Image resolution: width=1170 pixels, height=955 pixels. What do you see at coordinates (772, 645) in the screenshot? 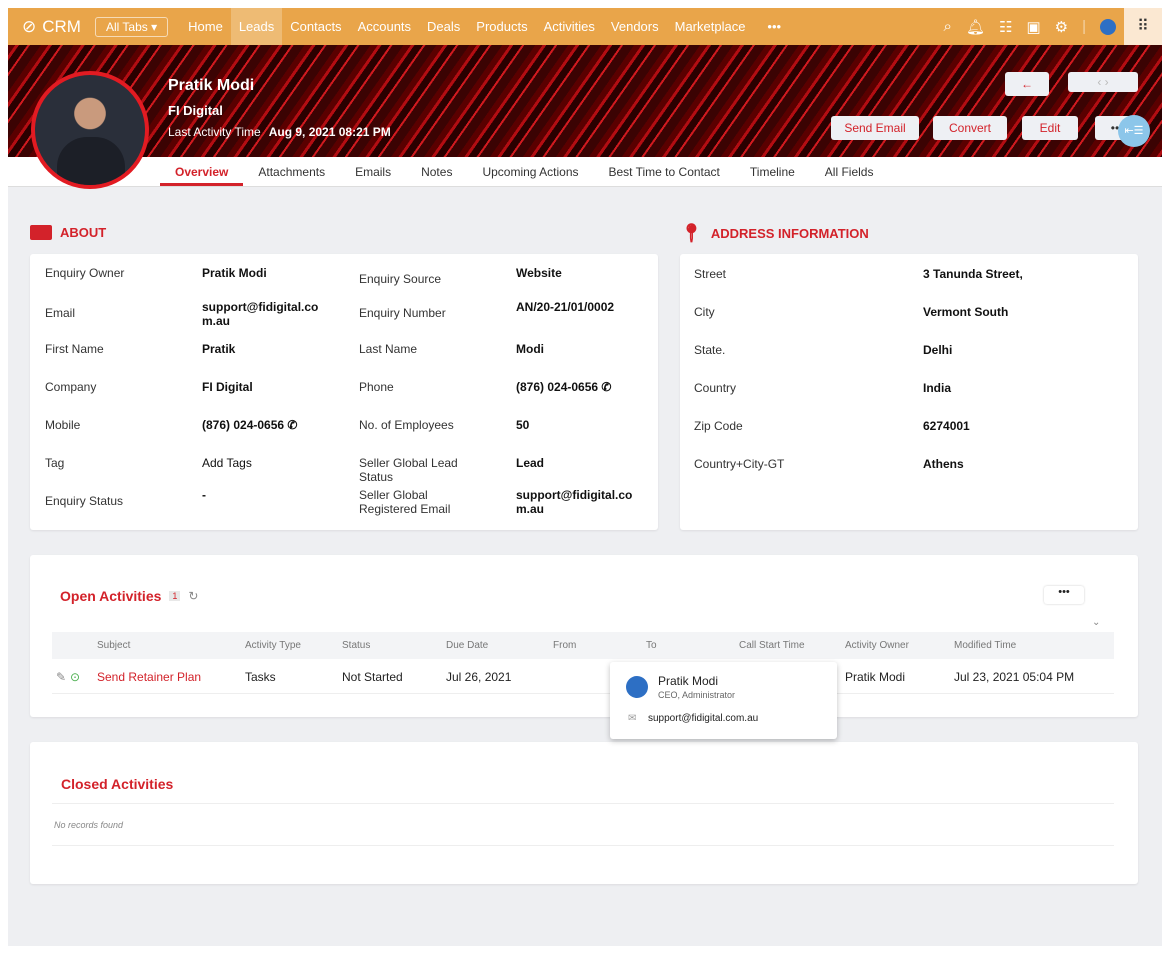
I see `column-header: Call Start Time` at bounding box center [772, 645].